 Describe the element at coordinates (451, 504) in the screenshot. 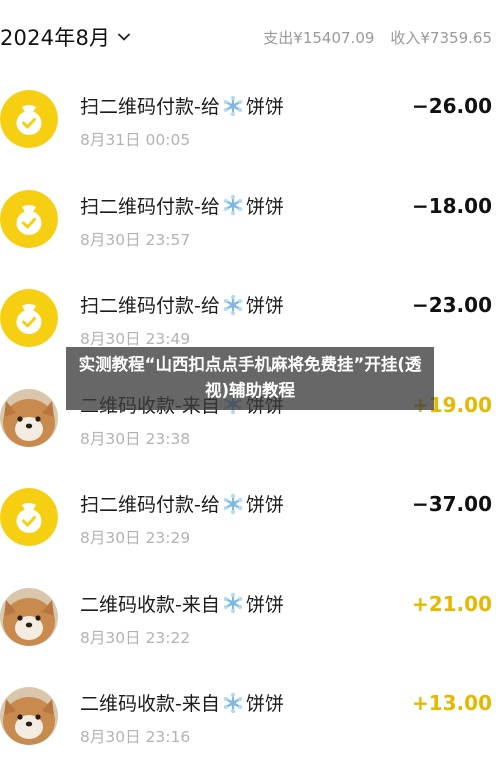

I see `transaction-amount: −37.00` at that location.